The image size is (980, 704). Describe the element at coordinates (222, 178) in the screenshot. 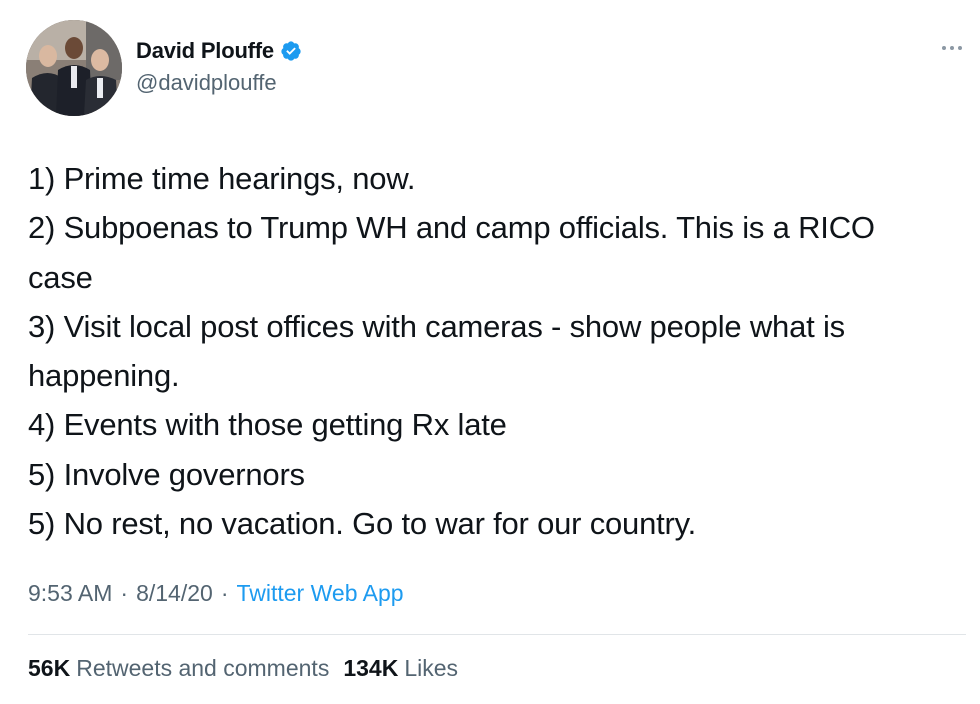

I see `tweet-line: 1) Prime time hearings, now.` at that location.